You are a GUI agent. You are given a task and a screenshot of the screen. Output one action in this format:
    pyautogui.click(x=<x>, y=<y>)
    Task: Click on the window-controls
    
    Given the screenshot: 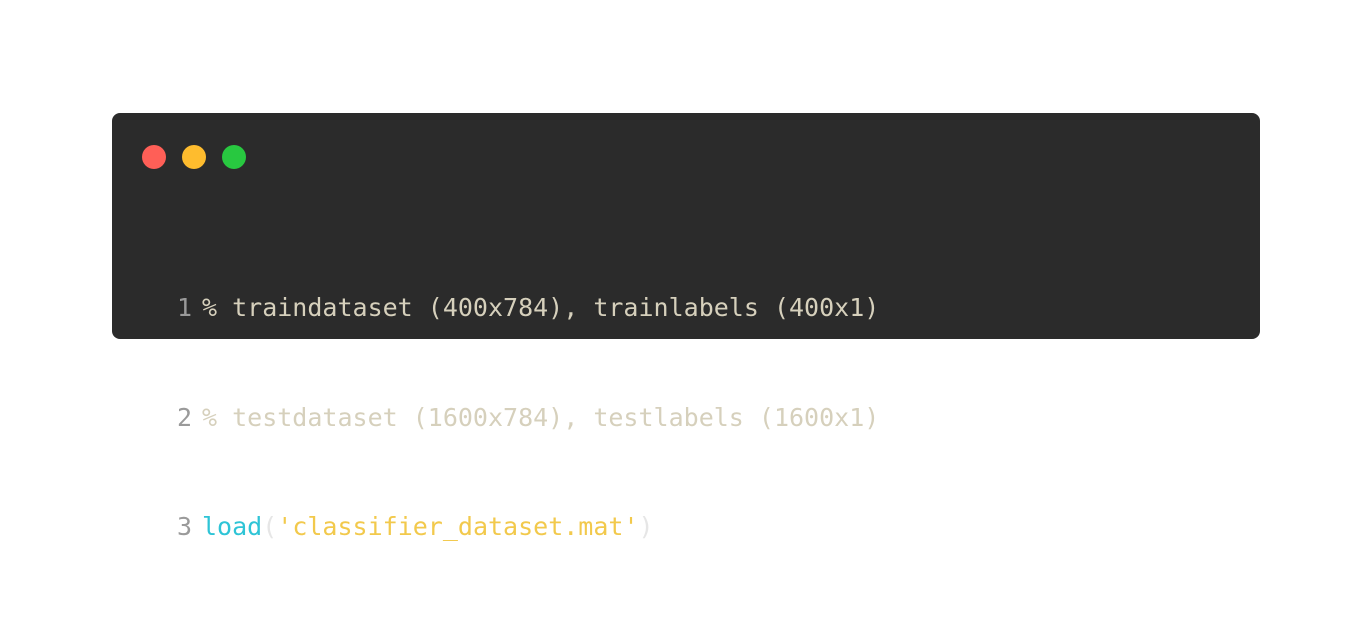 What is the action you would take?
    pyautogui.click(x=194, y=157)
    